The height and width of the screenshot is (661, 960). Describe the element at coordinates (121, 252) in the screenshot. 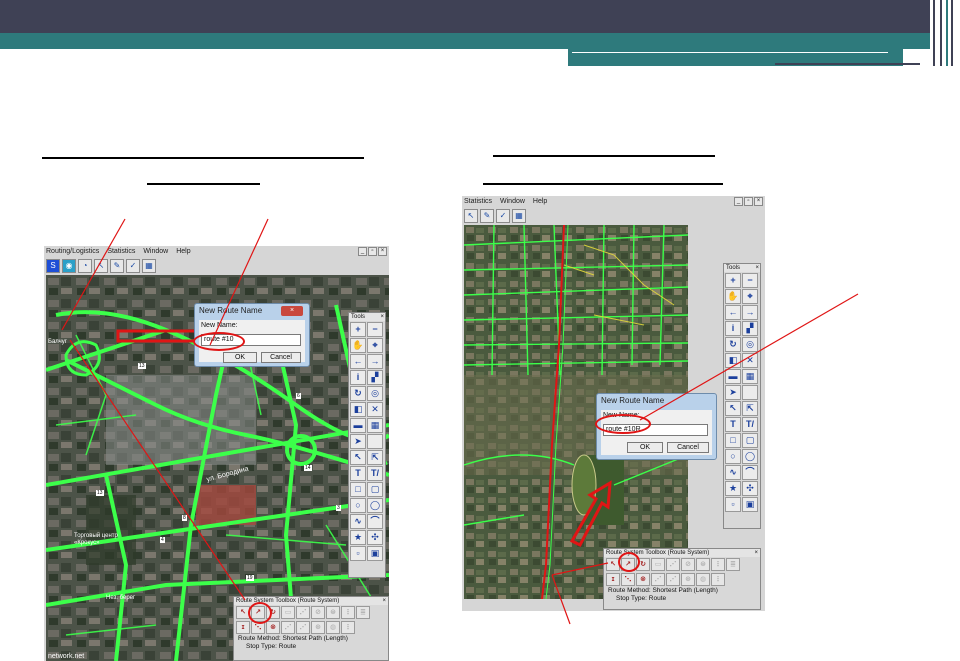

I see `menu-statistics: Statistics` at that location.